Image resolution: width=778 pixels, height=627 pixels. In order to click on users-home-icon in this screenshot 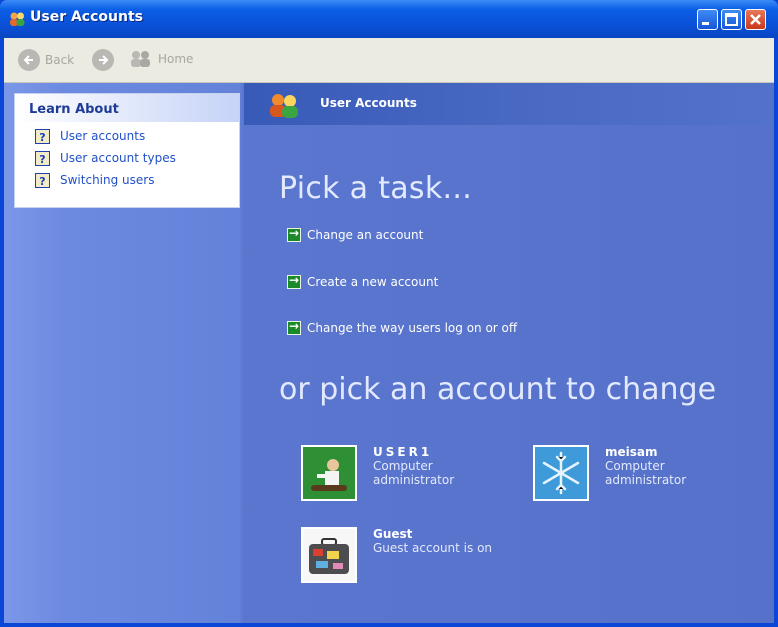, I will do `click(140, 59)`.